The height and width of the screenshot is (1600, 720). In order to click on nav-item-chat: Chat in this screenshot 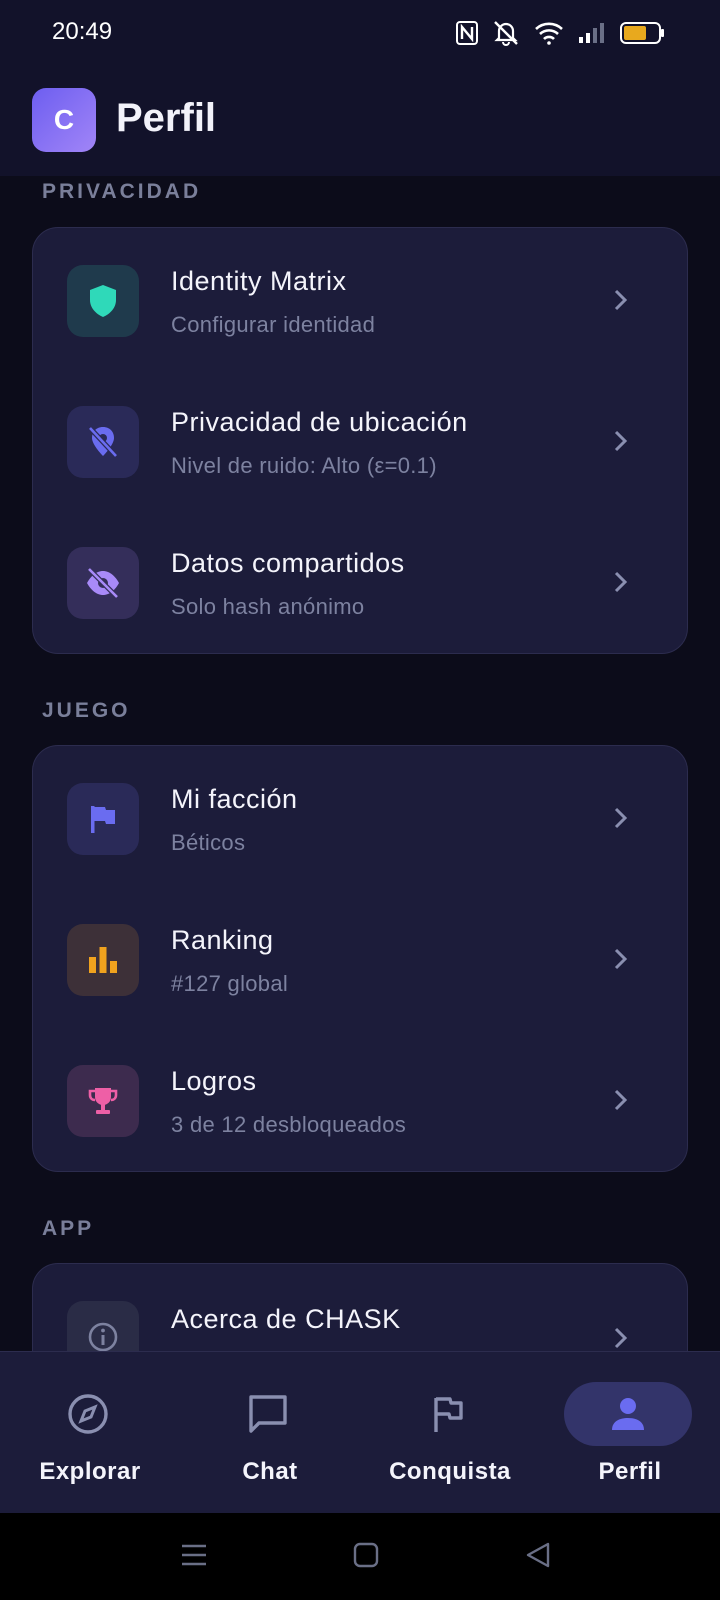, I will do `click(270, 1433)`.